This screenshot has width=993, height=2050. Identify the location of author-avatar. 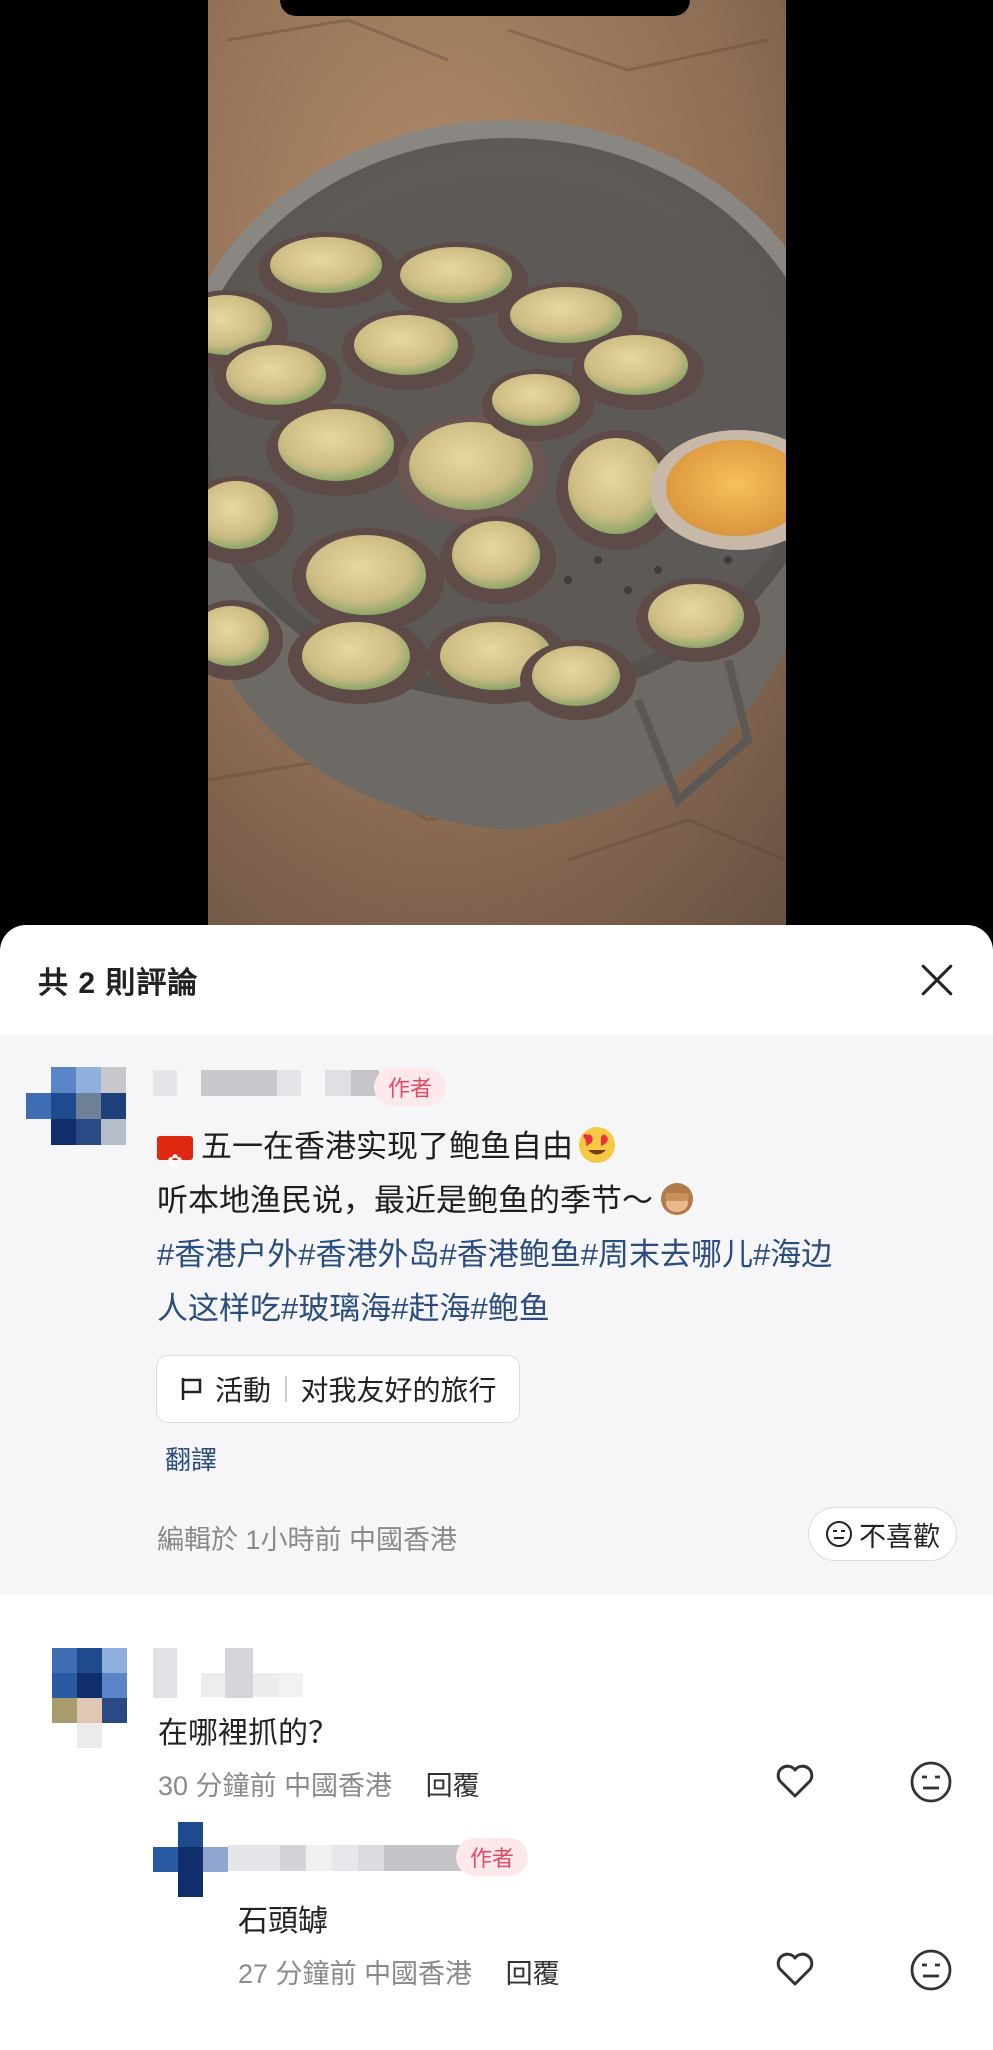
(76, 1106).